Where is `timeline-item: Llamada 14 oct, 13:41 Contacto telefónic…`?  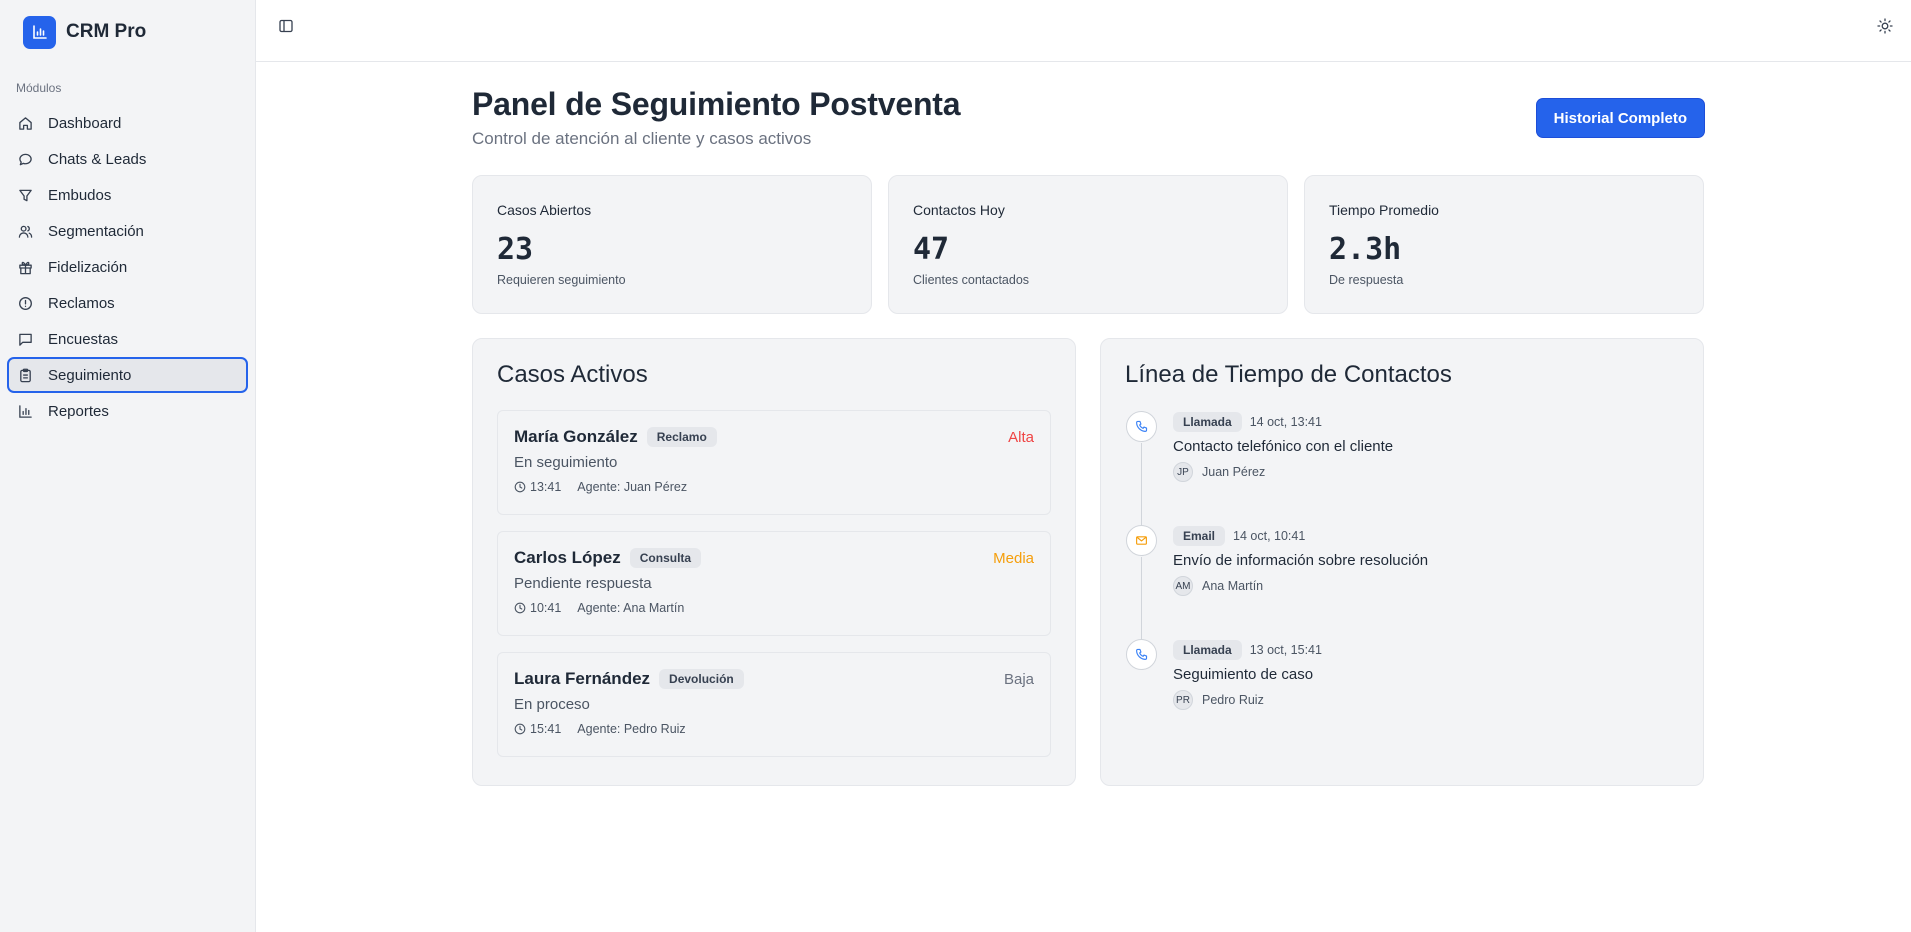
timeline-item: Llamada 14 oct, 13:41 Contacto telefónic… is located at coordinates (1402, 468).